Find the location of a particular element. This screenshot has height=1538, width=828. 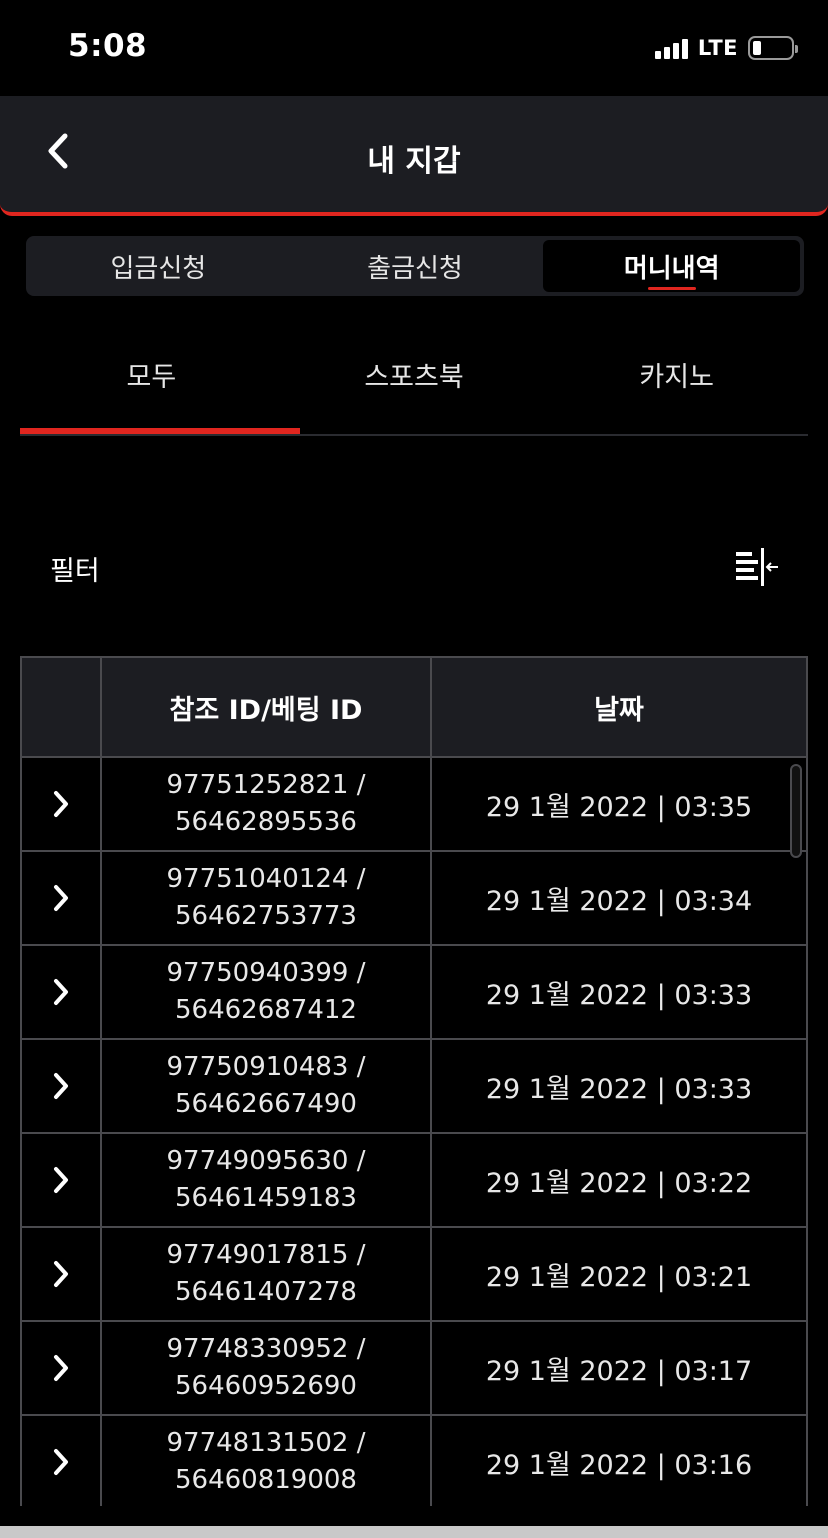

tab-withdraw-request: 출금신청 is located at coordinates (415, 266).